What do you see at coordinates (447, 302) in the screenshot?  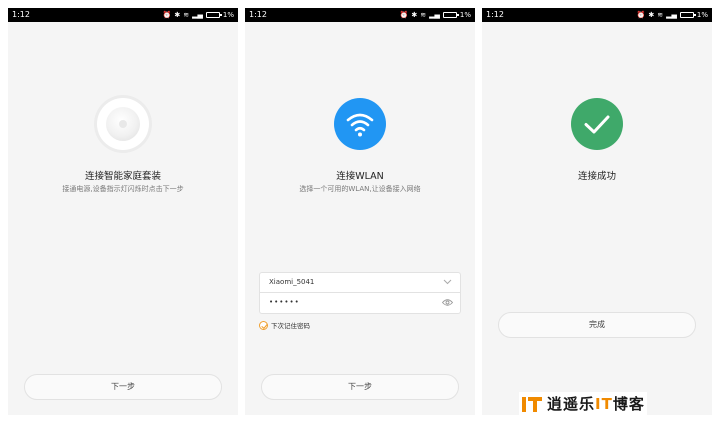 I see `eye-icon` at bounding box center [447, 302].